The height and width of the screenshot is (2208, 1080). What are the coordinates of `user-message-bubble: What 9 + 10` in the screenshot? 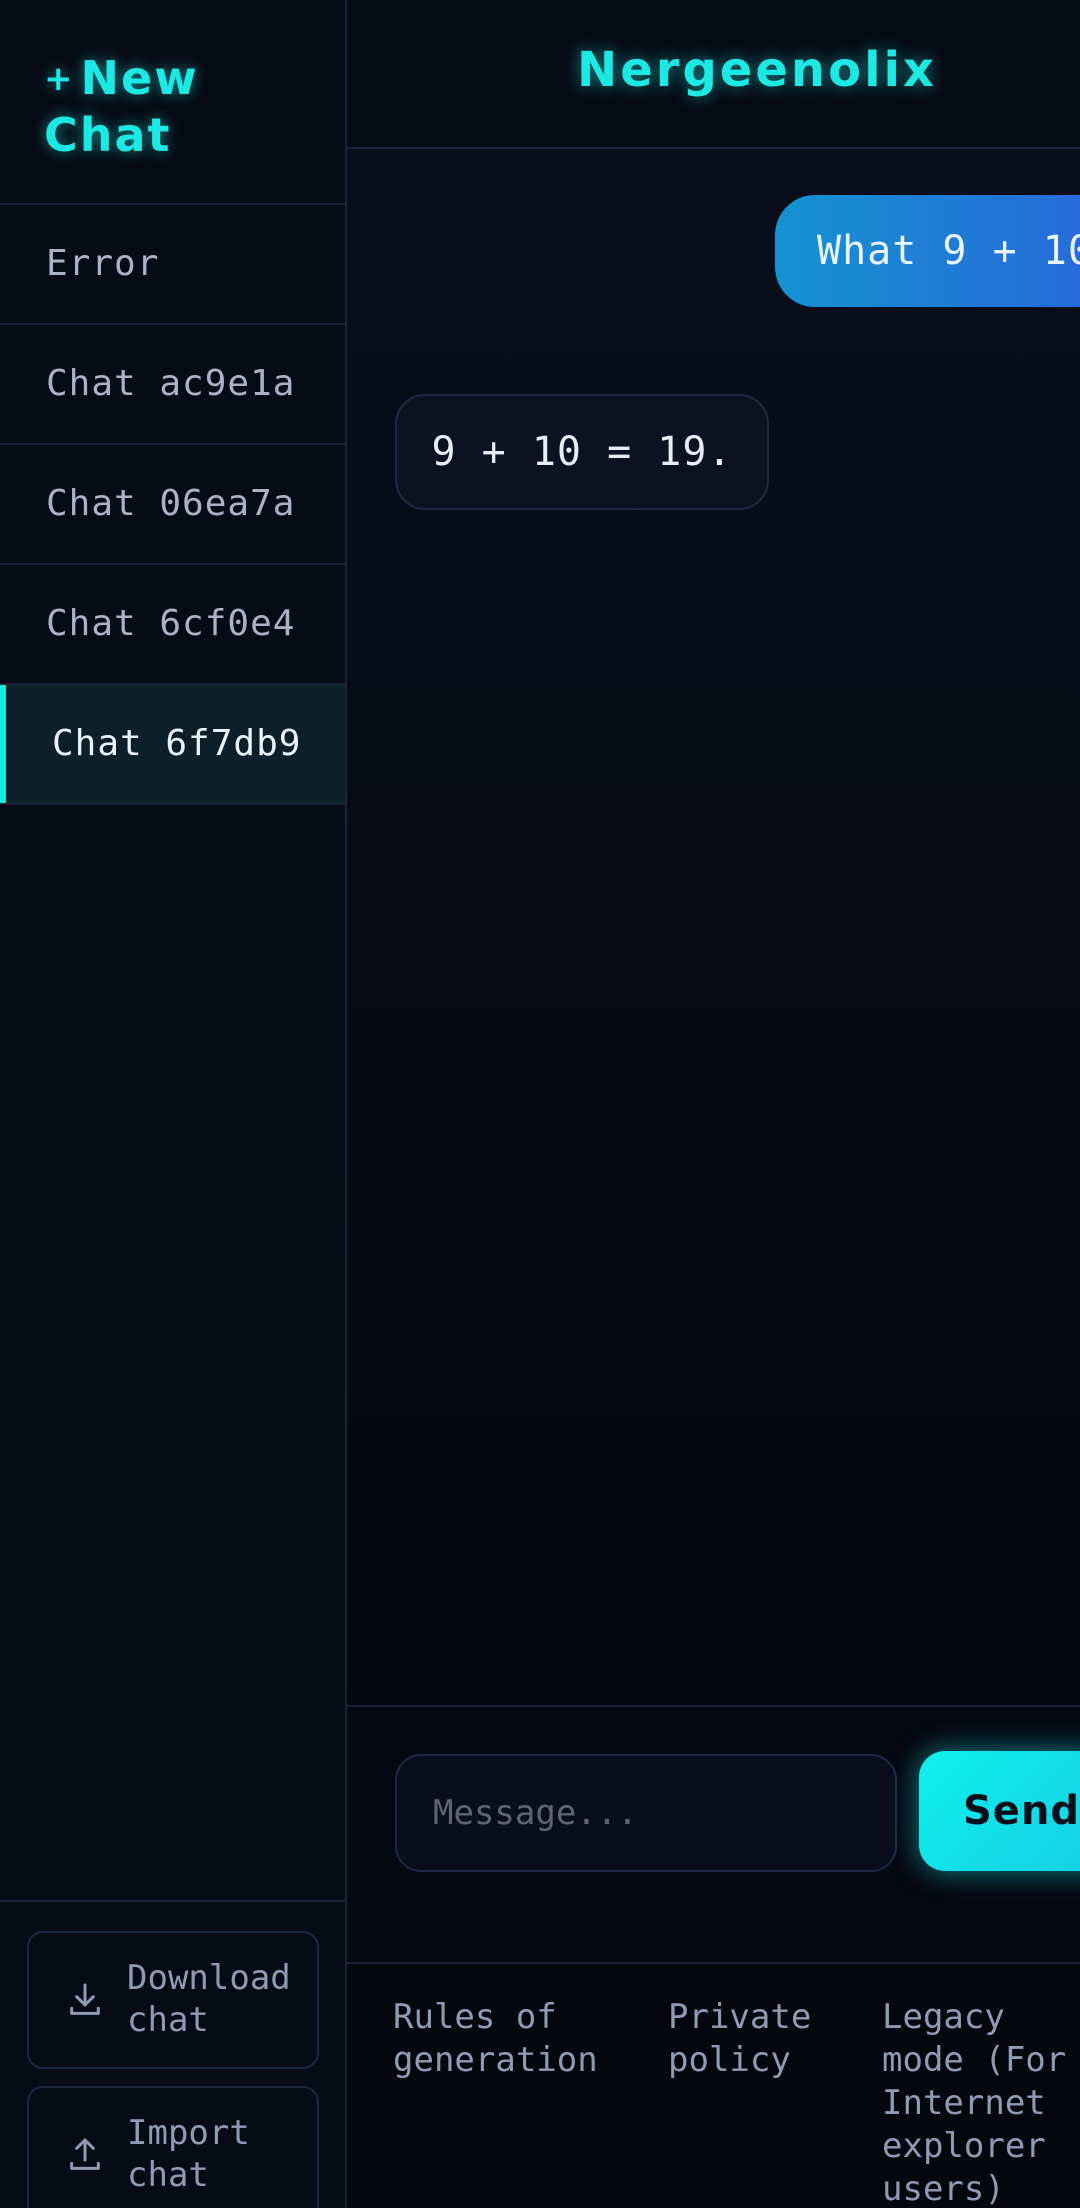 It's located at (927, 251).